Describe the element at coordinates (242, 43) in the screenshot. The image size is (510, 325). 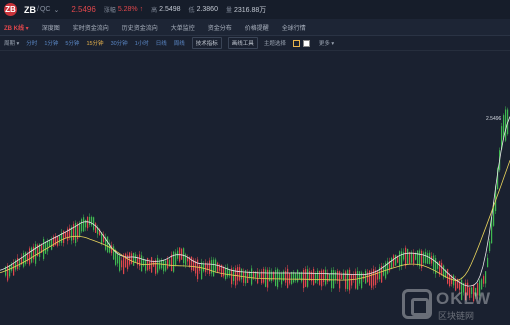
I see `drawing-tools-button: 画线工具` at that location.